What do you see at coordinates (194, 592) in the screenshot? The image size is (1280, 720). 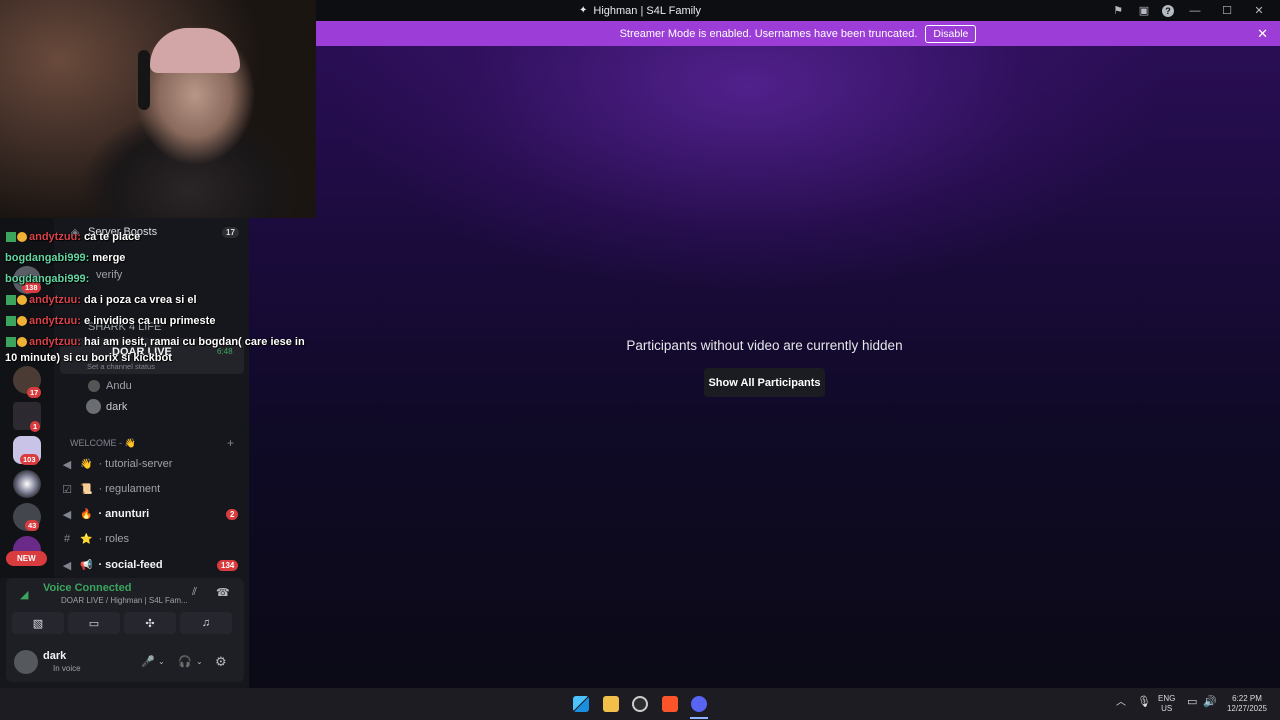 I see `noise-suppression-icon: ⫽` at bounding box center [194, 592].